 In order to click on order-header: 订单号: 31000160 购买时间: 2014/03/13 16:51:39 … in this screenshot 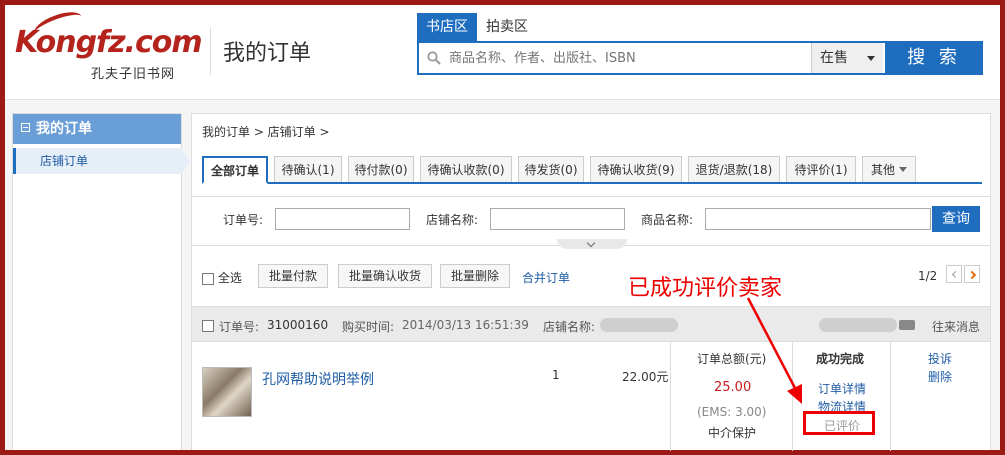, I will do `click(591, 324)`.